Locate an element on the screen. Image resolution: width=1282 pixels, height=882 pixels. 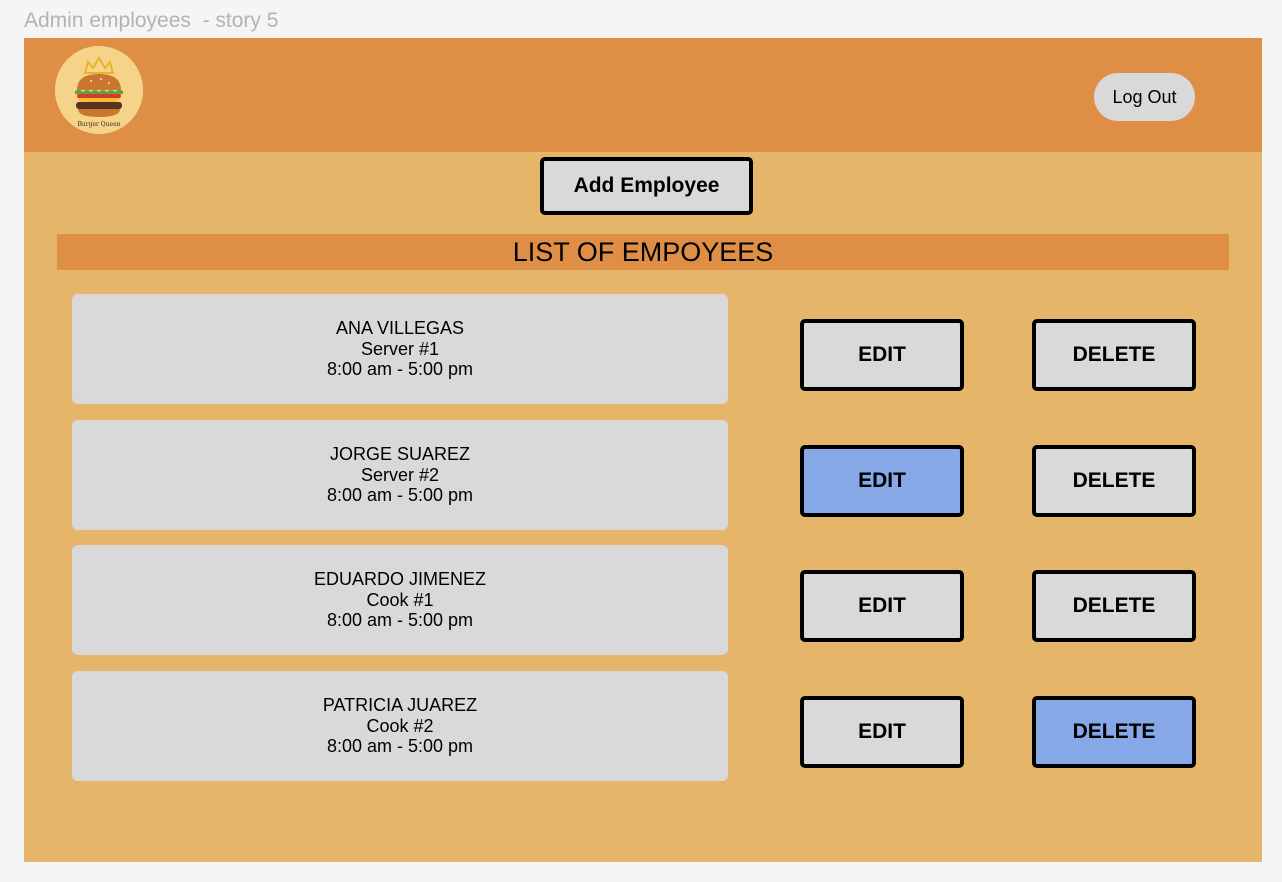
employee-name: EDUARDO JIMENEZ is located at coordinates (399, 579).